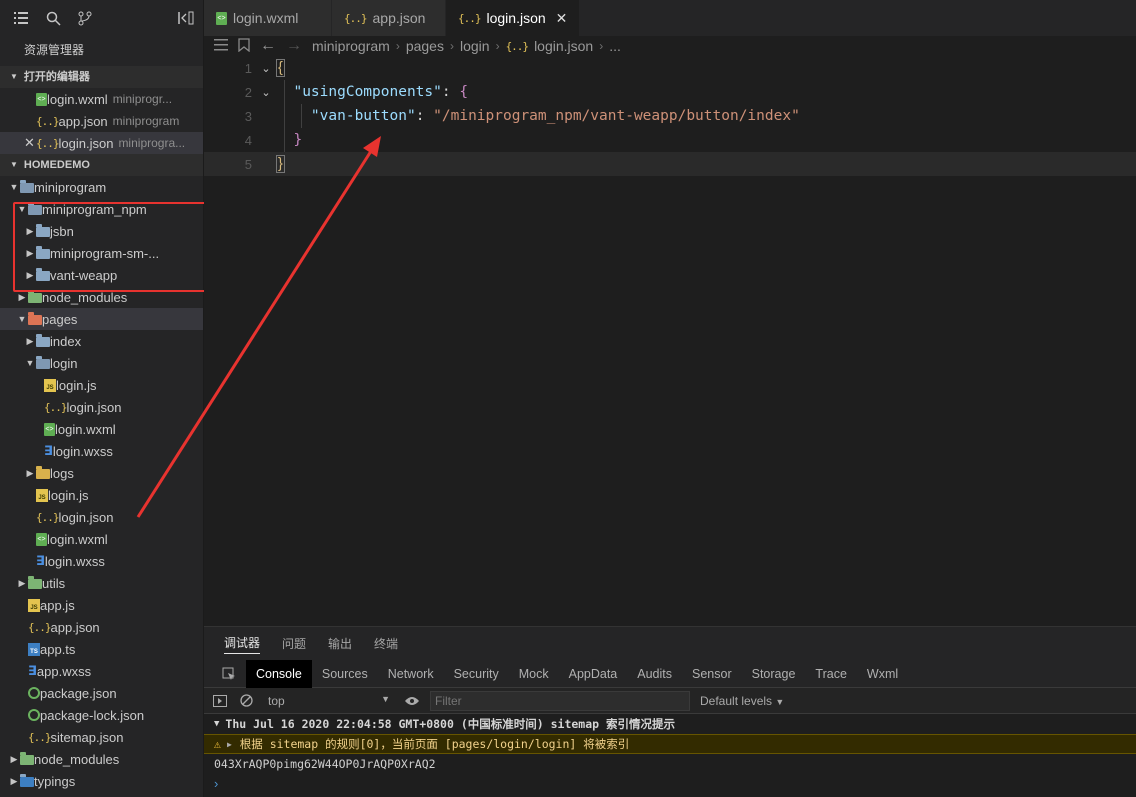  Describe the element at coordinates (593, 674) in the screenshot. I see `devtools-tab: AppData` at that location.